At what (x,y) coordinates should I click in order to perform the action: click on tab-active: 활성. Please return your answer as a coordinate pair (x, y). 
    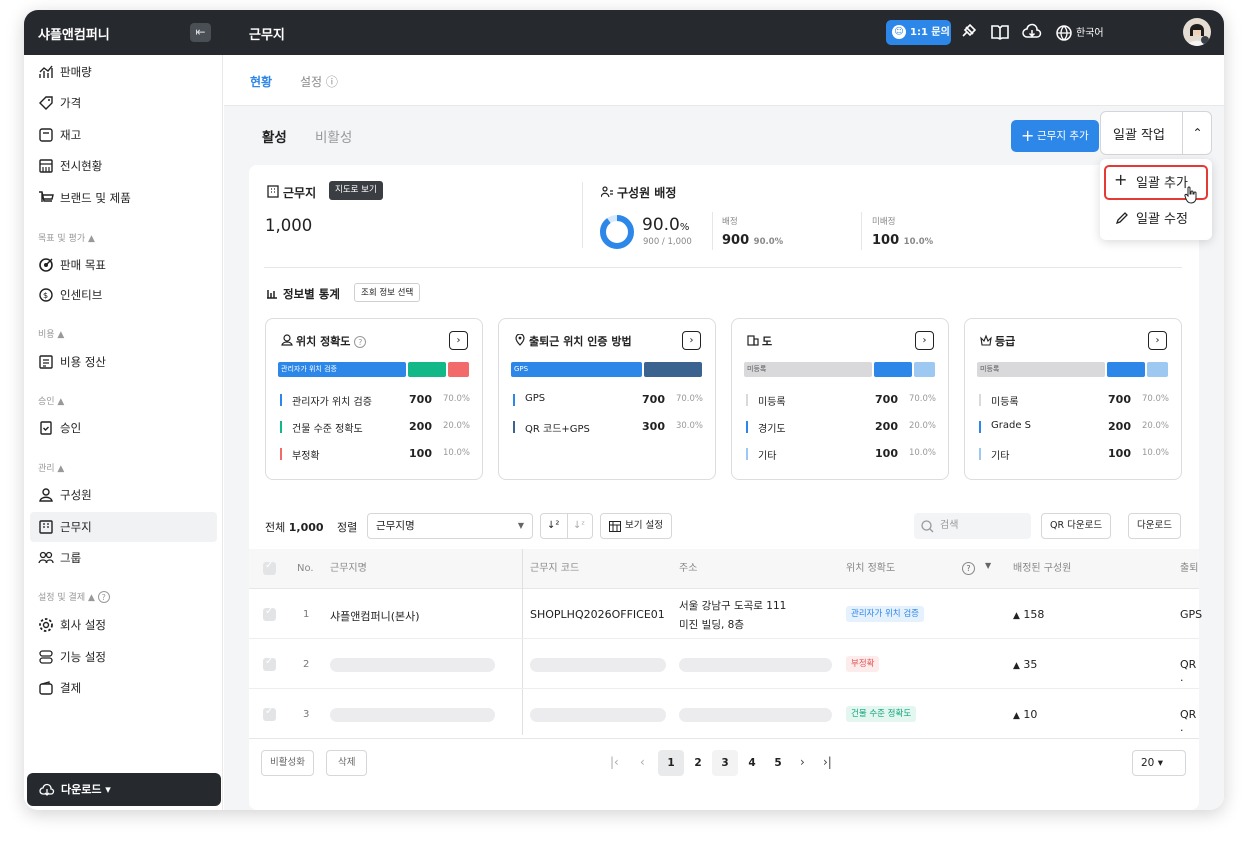
    Looking at the image, I should click on (274, 136).